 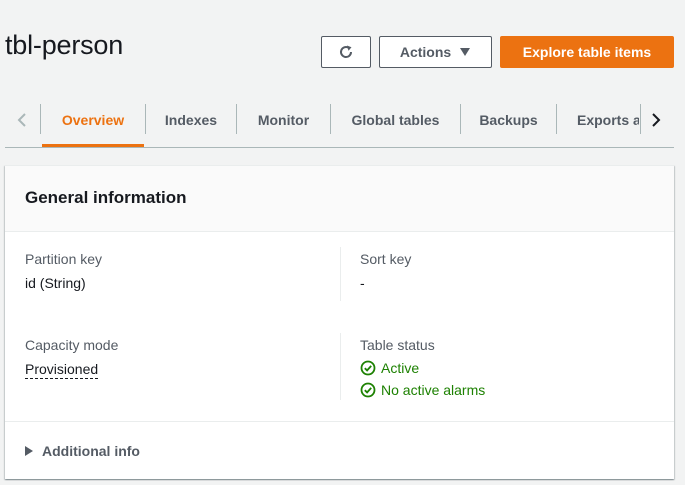 What do you see at coordinates (395, 120) in the screenshot?
I see `tab-global-tables: Global tables` at bounding box center [395, 120].